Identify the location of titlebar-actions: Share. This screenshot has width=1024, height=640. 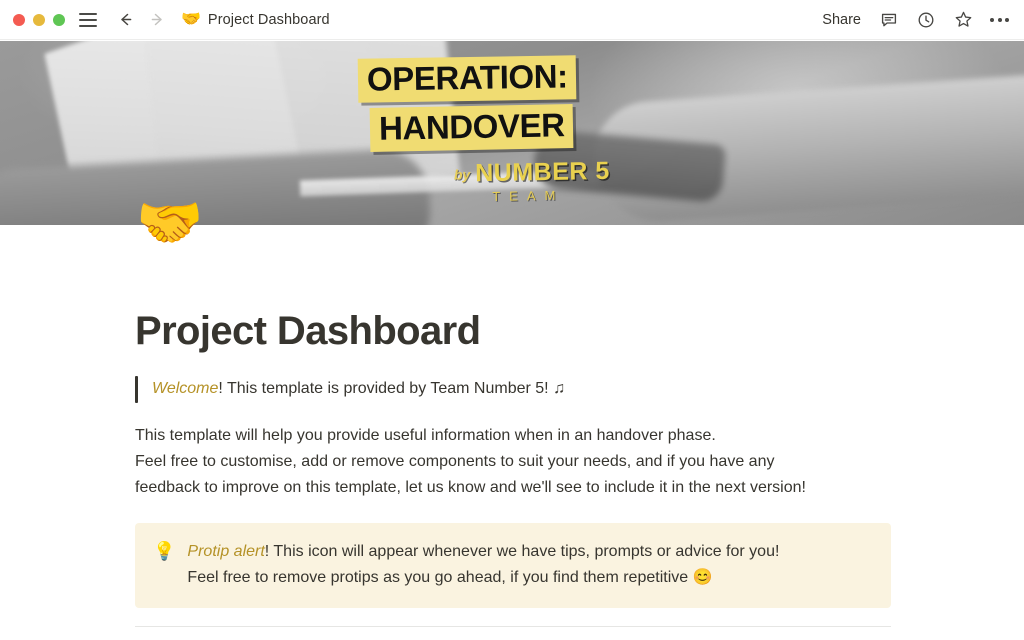
(915, 20).